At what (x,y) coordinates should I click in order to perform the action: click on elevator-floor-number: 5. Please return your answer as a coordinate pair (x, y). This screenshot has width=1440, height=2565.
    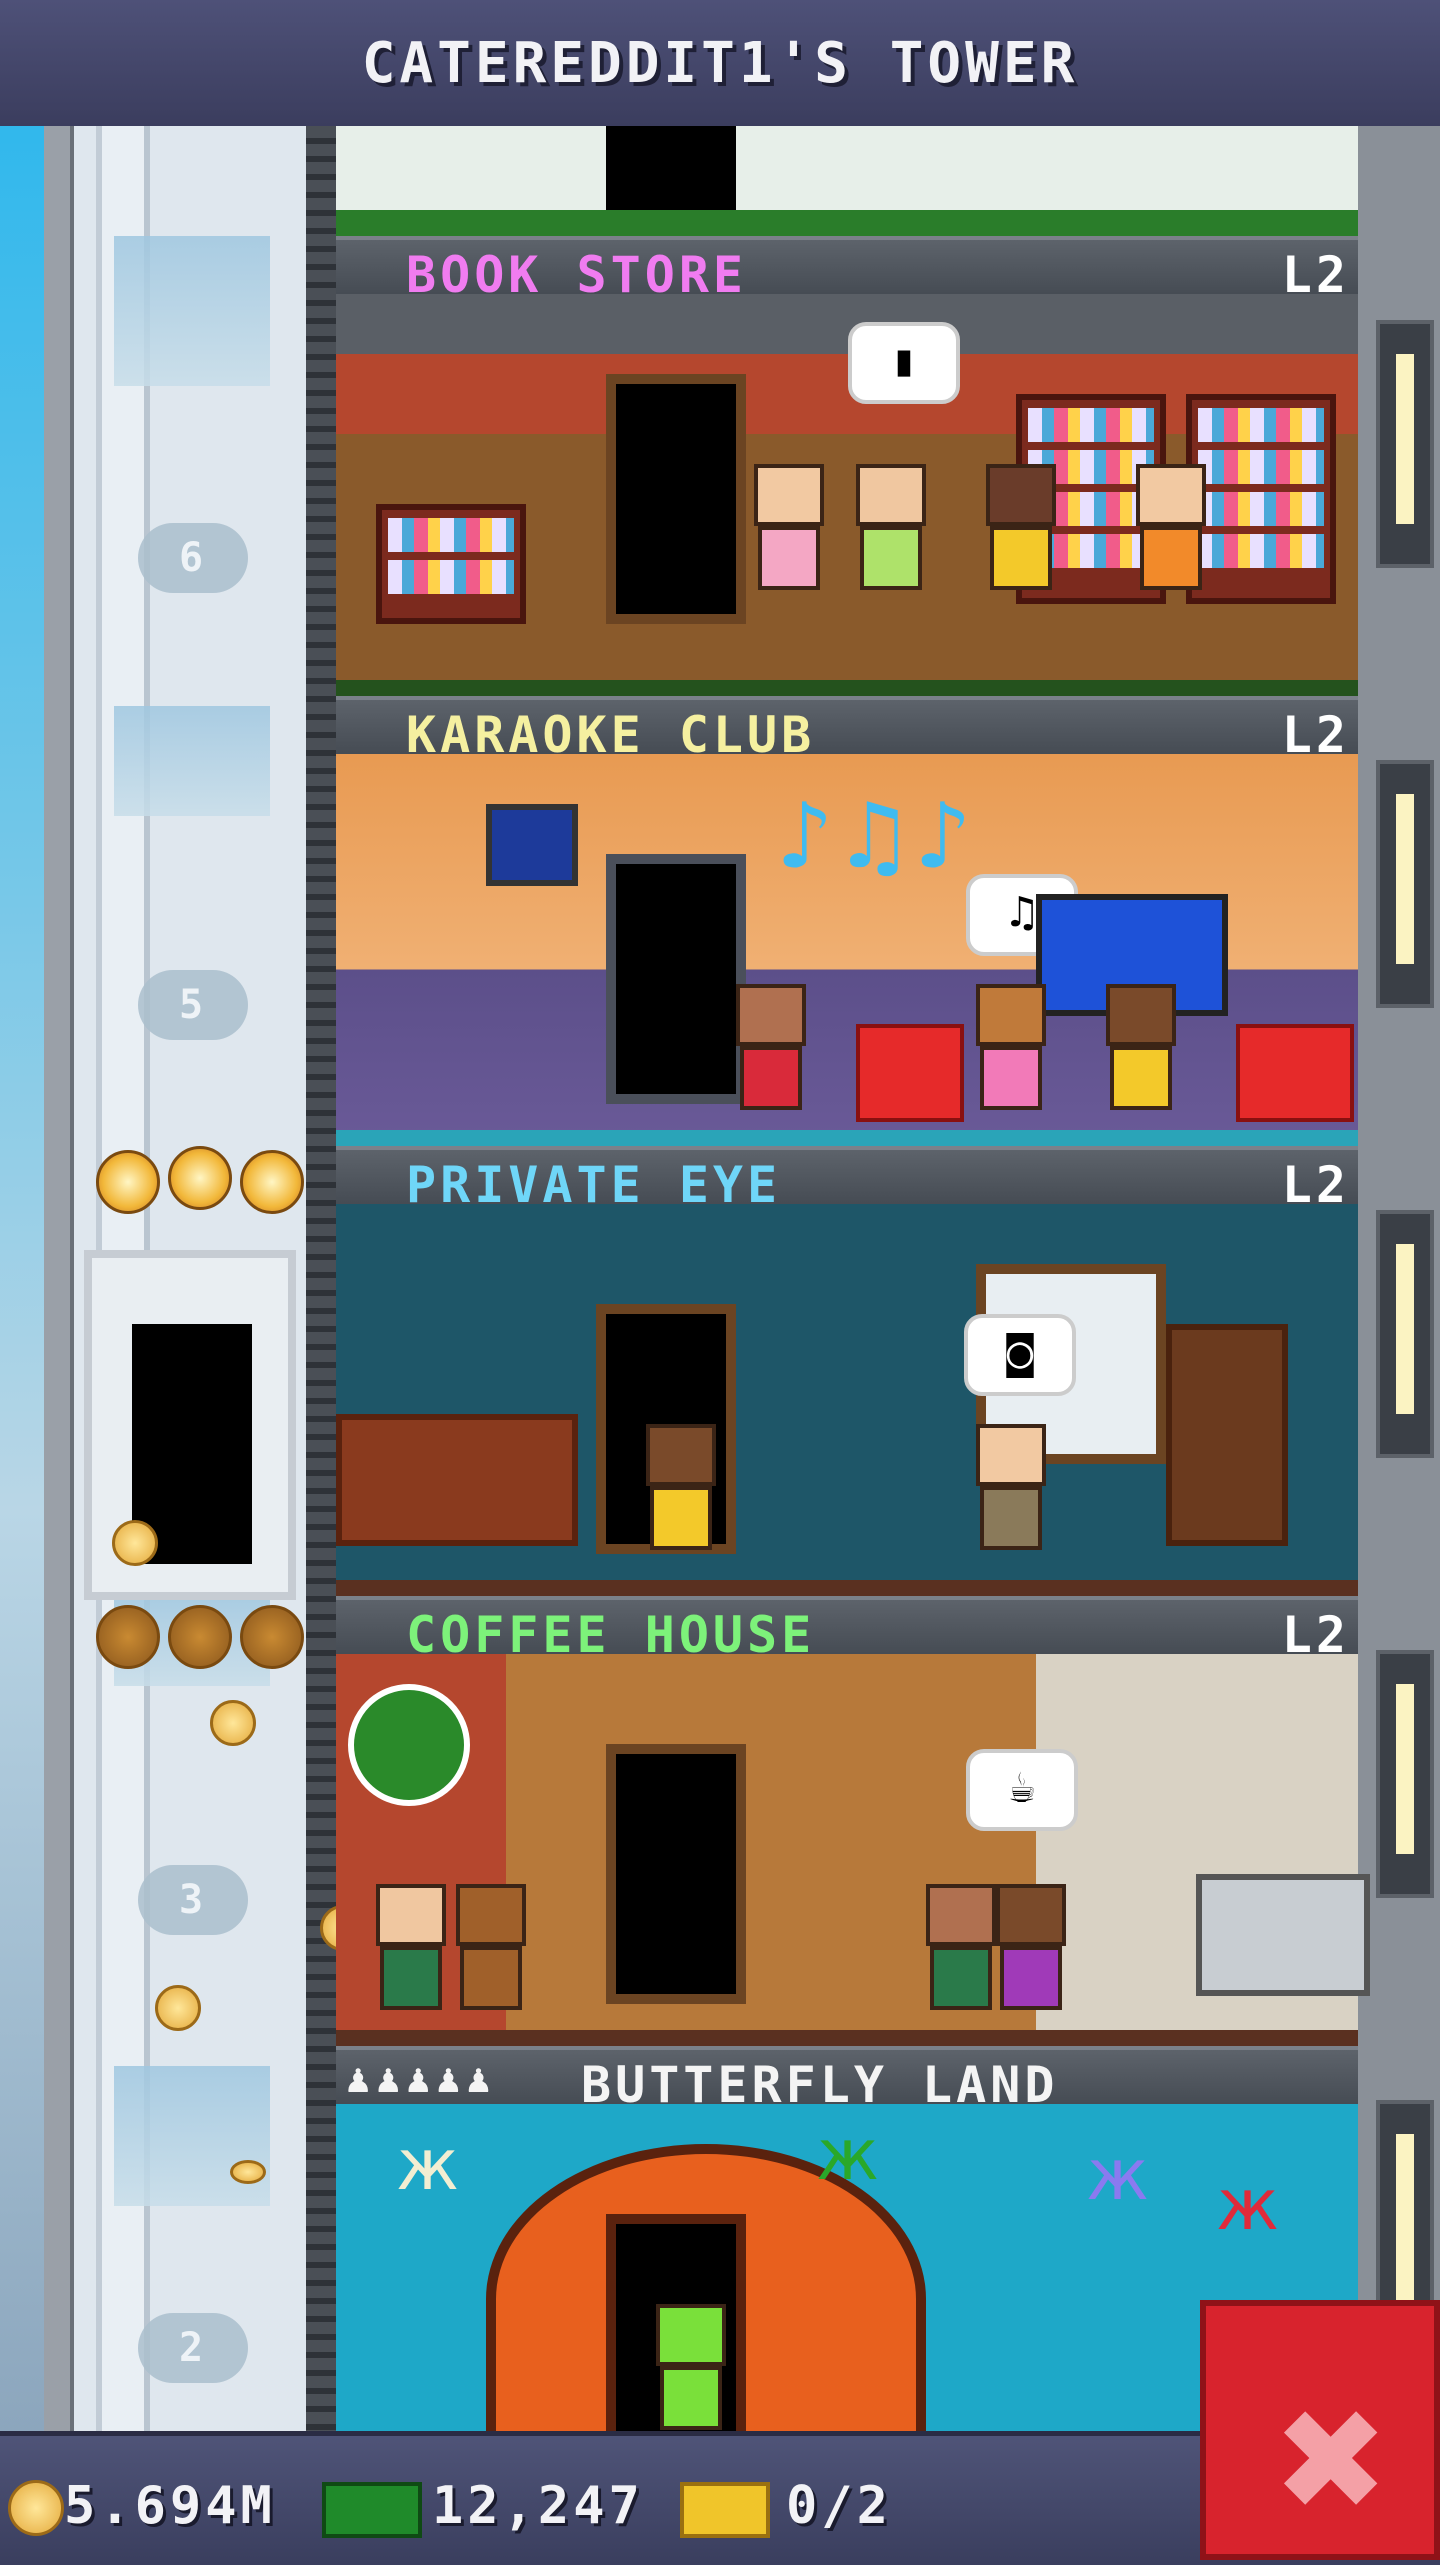
    Looking at the image, I should click on (193, 1005).